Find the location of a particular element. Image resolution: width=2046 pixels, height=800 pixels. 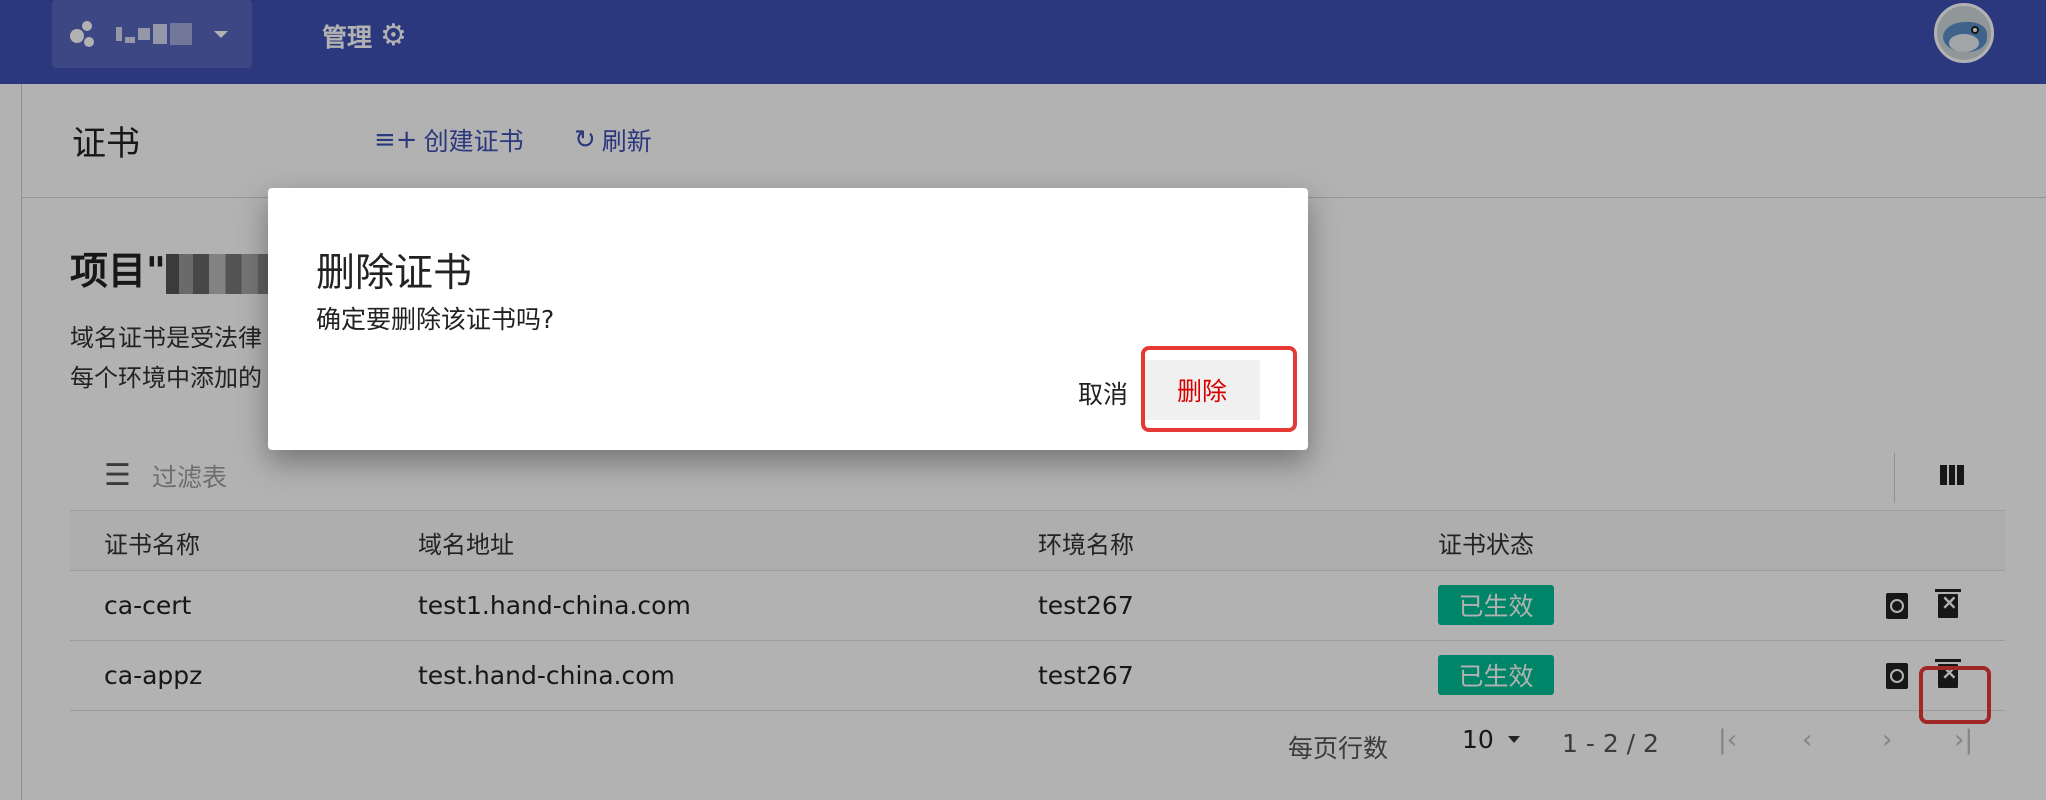

dialog-message: 确定要删除该证书吗? is located at coordinates (435, 319).